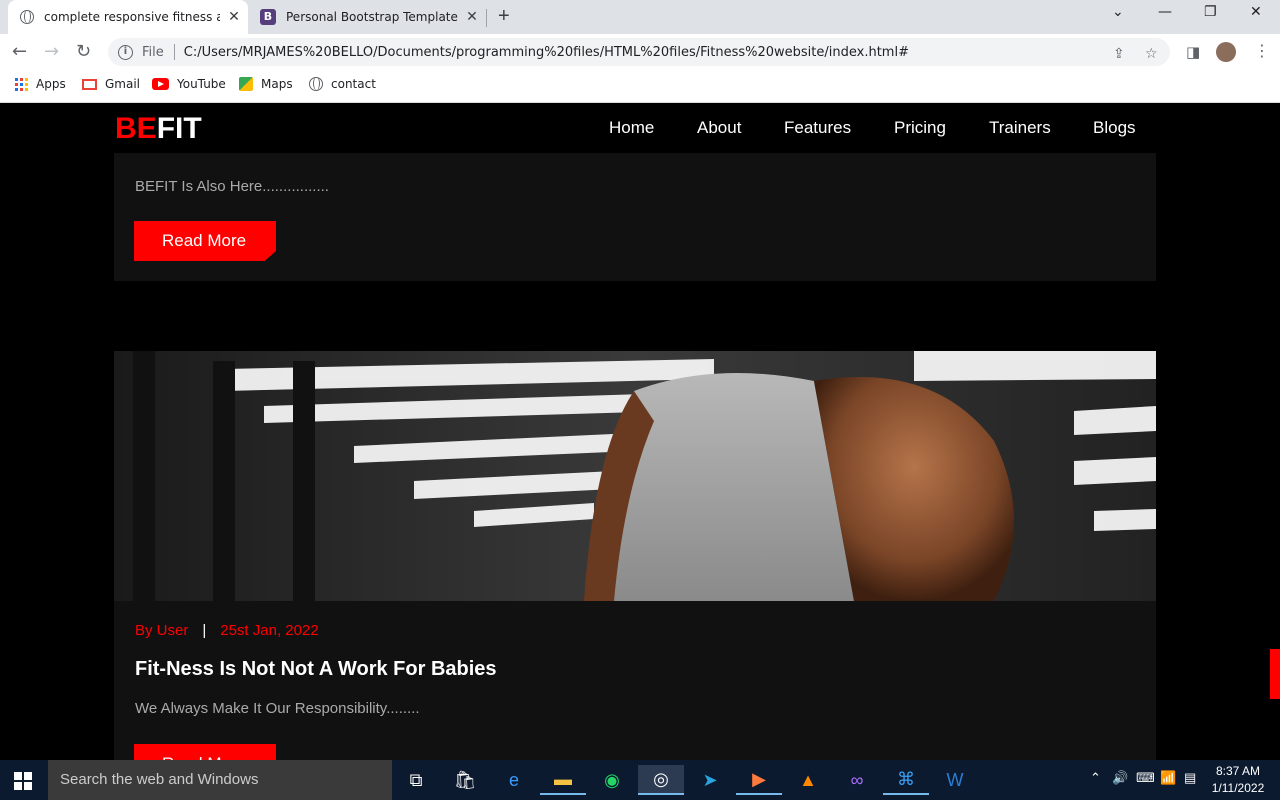  What do you see at coordinates (316, 669) in the screenshot?
I see `card-title: Fit-Ness Is Not Not A Work For Babies` at bounding box center [316, 669].